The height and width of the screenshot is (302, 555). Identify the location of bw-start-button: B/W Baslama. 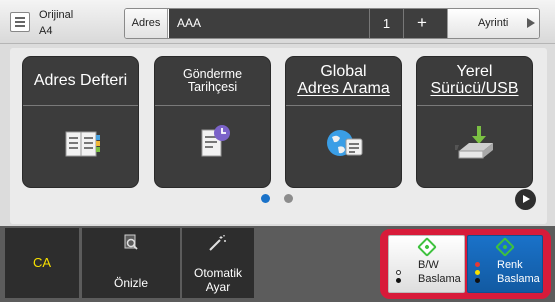
(426, 264).